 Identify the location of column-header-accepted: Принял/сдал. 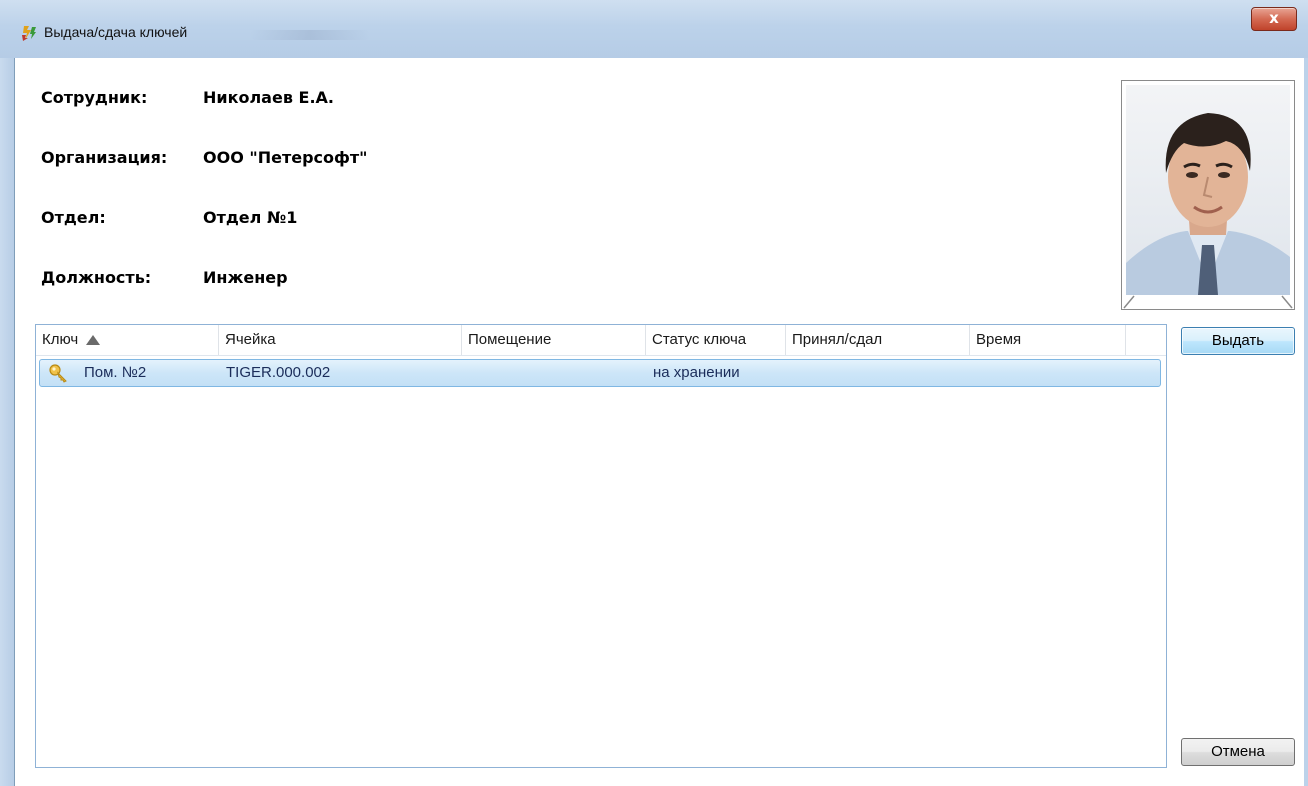
(878, 340).